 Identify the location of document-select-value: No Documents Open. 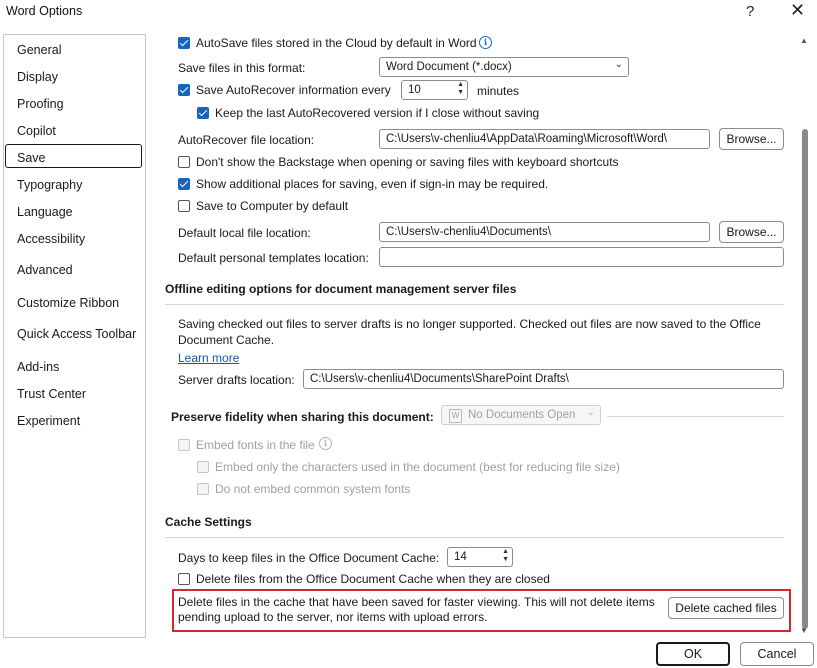
(522, 415).